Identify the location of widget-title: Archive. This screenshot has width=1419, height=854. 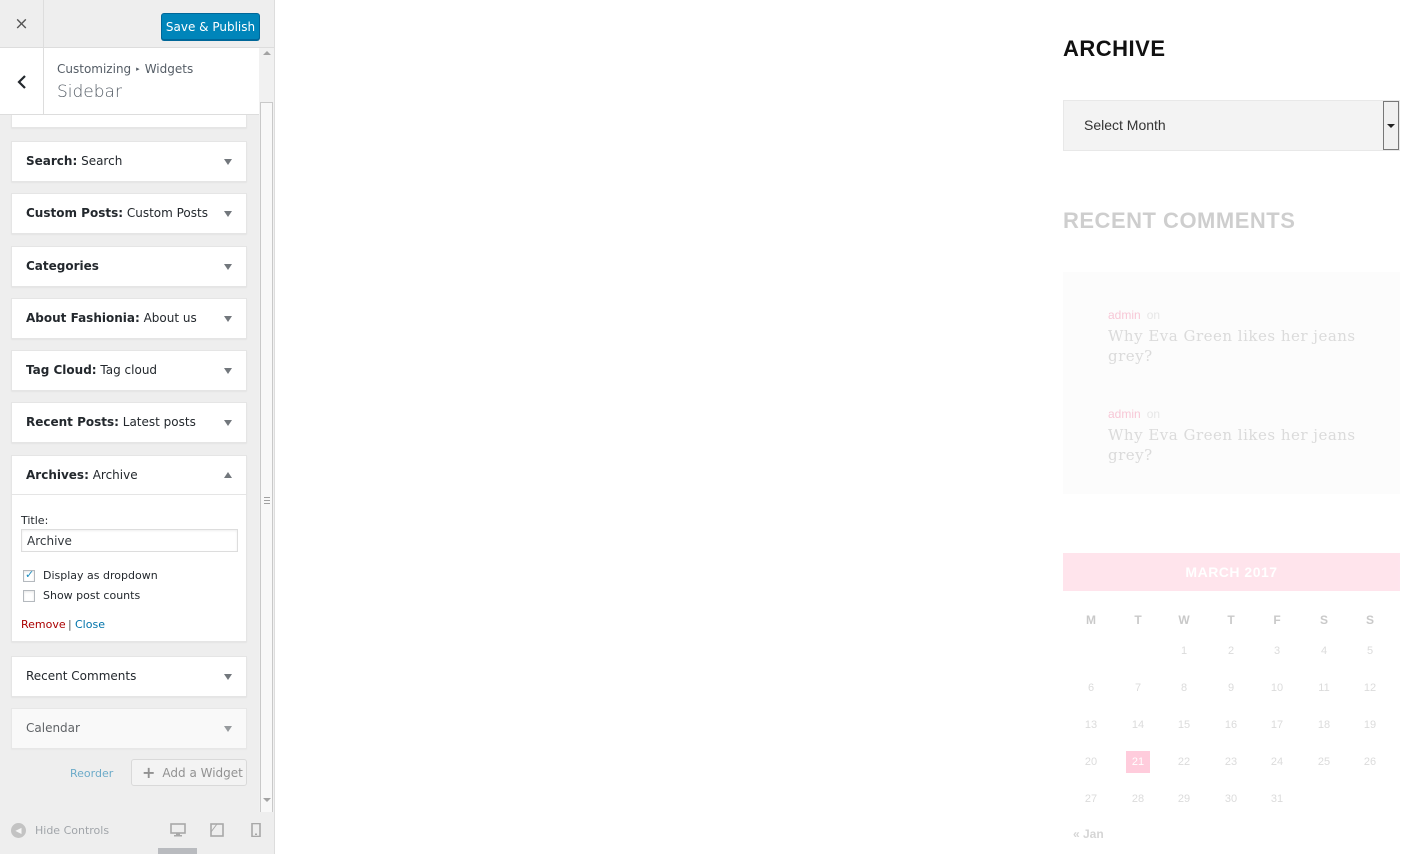
(113, 475).